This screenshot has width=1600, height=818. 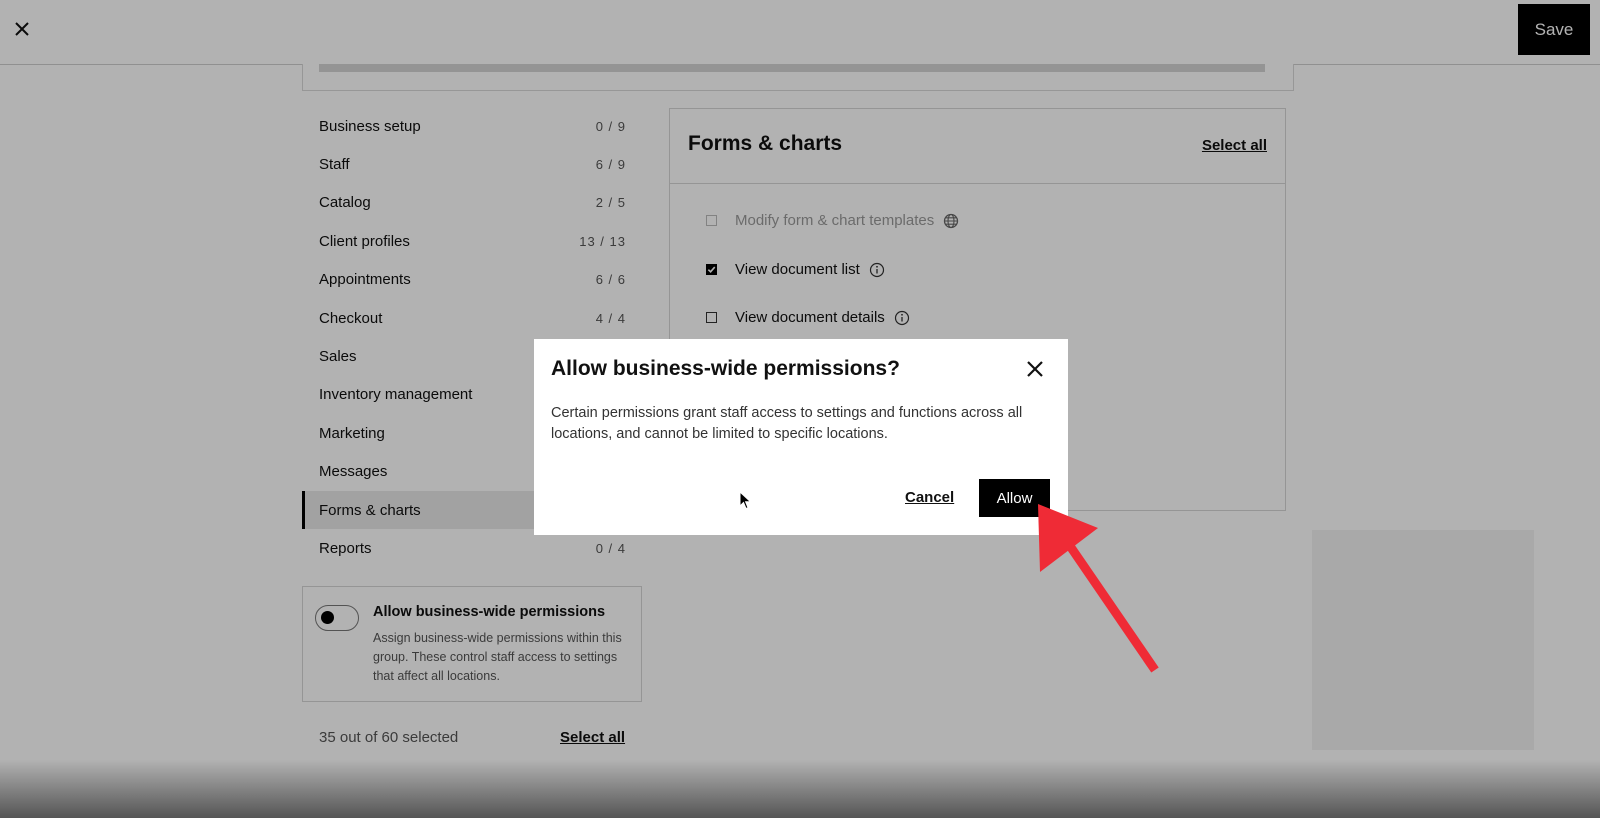 What do you see at coordinates (725, 368) in the screenshot?
I see `dialog-title: Allow business-wide permissions?` at bounding box center [725, 368].